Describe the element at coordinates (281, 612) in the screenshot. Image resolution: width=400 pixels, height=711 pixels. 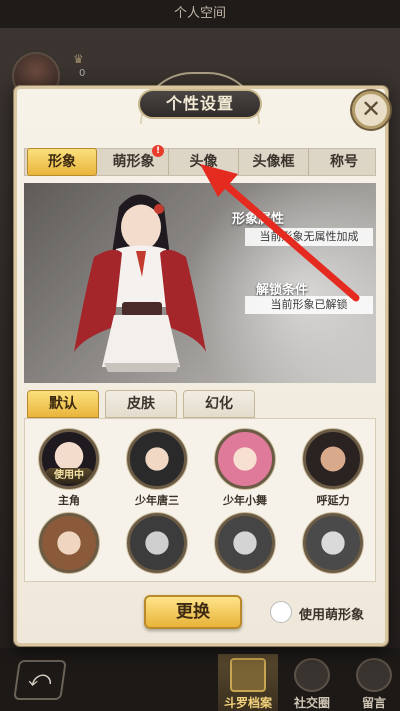
I see `use-moe-radio` at that location.